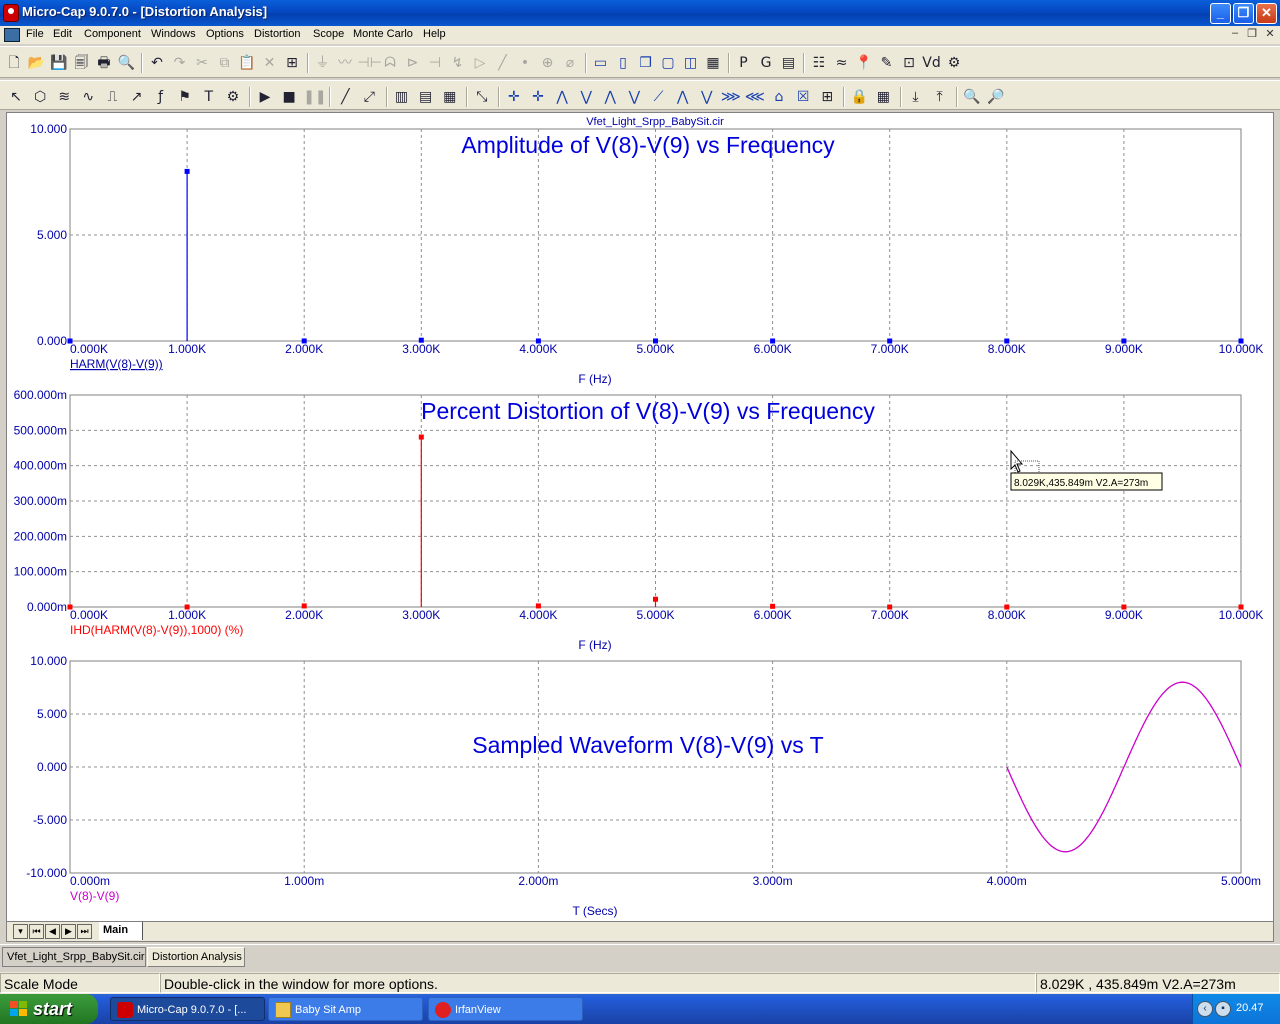 Image resolution: width=1280 pixels, height=1024 pixels. What do you see at coordinates (14, 63) in the screenshot?
I see `new-file-icon: 🗋` at bounding box center [14, 63].